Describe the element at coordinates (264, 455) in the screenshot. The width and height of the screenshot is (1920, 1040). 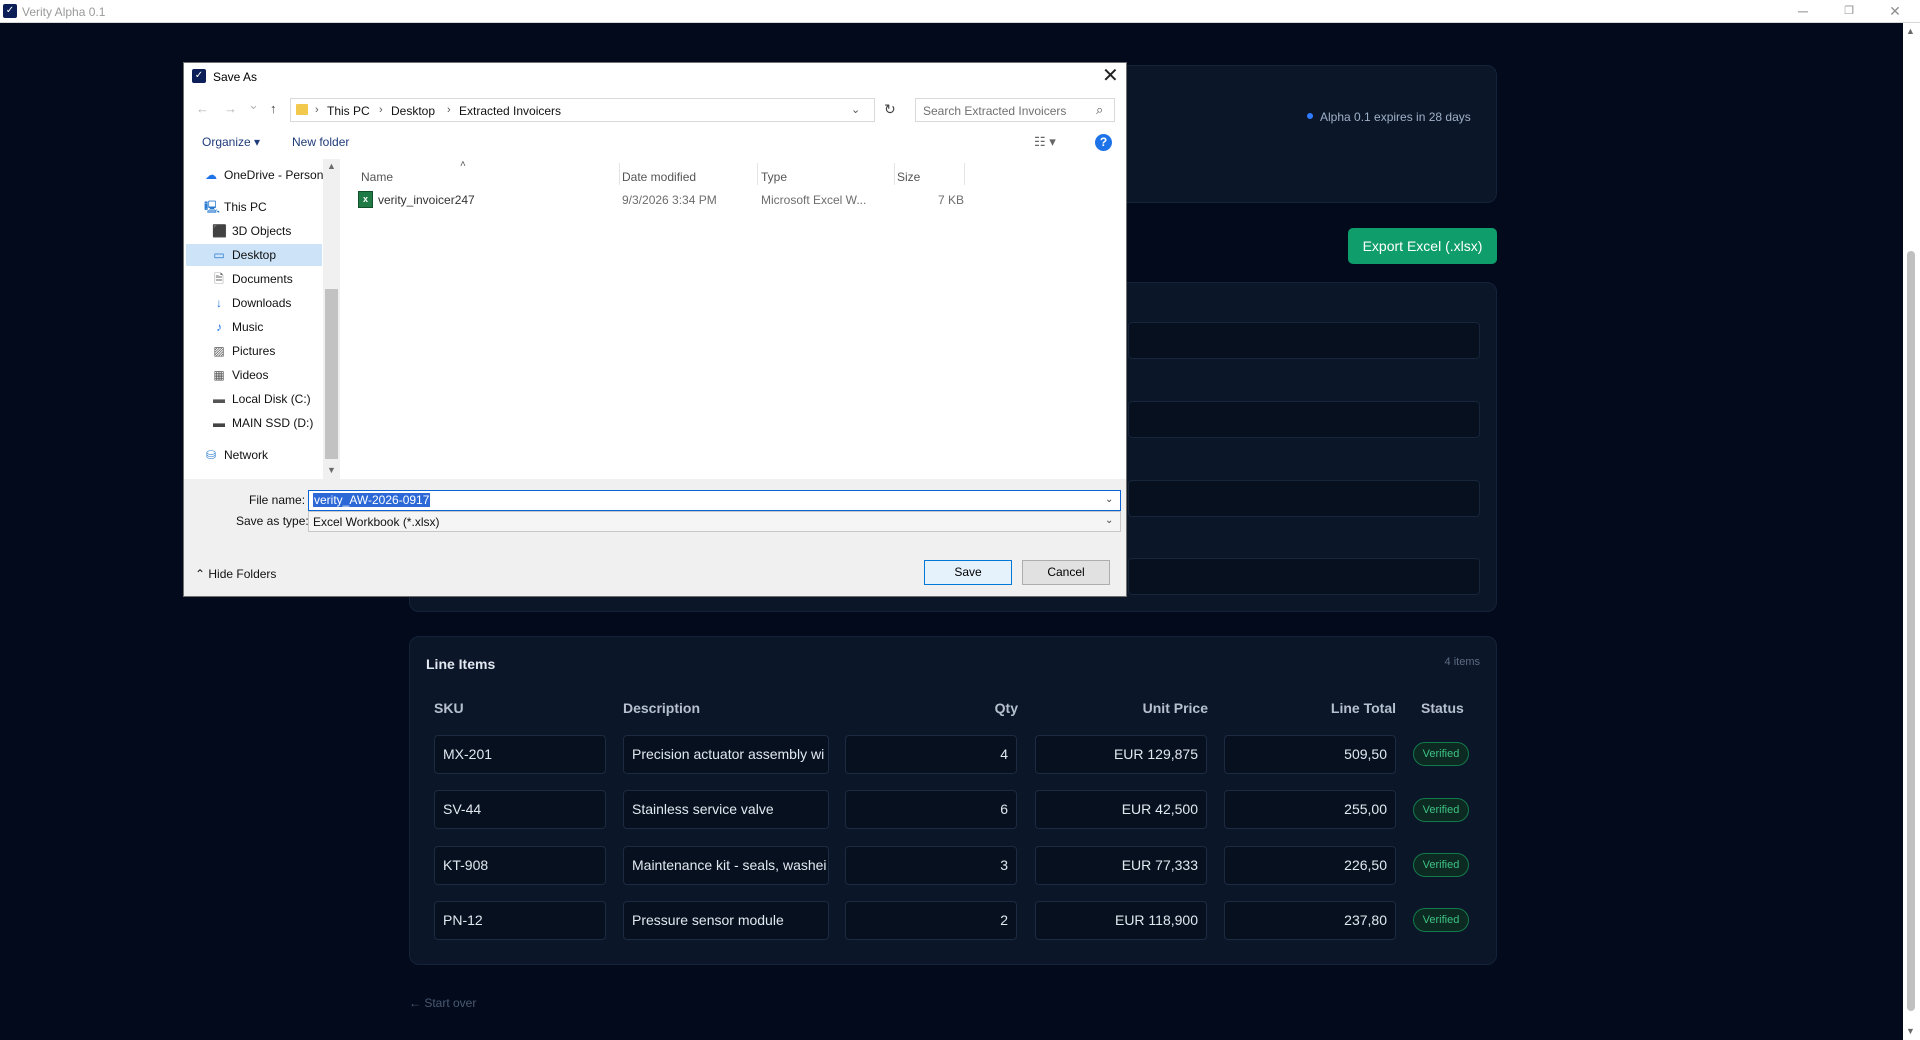
I see `tree-item-network: ⛁ Network` at that location.